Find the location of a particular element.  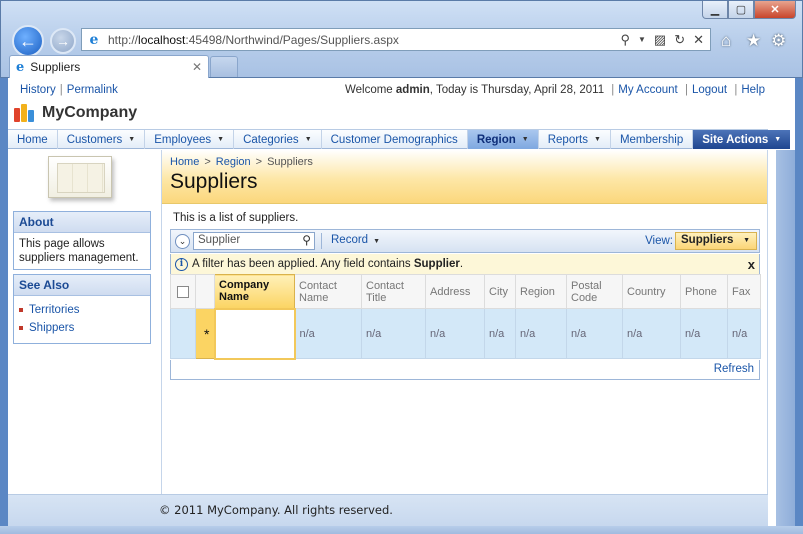

help-link: Help is located at coordinates (753, 90).